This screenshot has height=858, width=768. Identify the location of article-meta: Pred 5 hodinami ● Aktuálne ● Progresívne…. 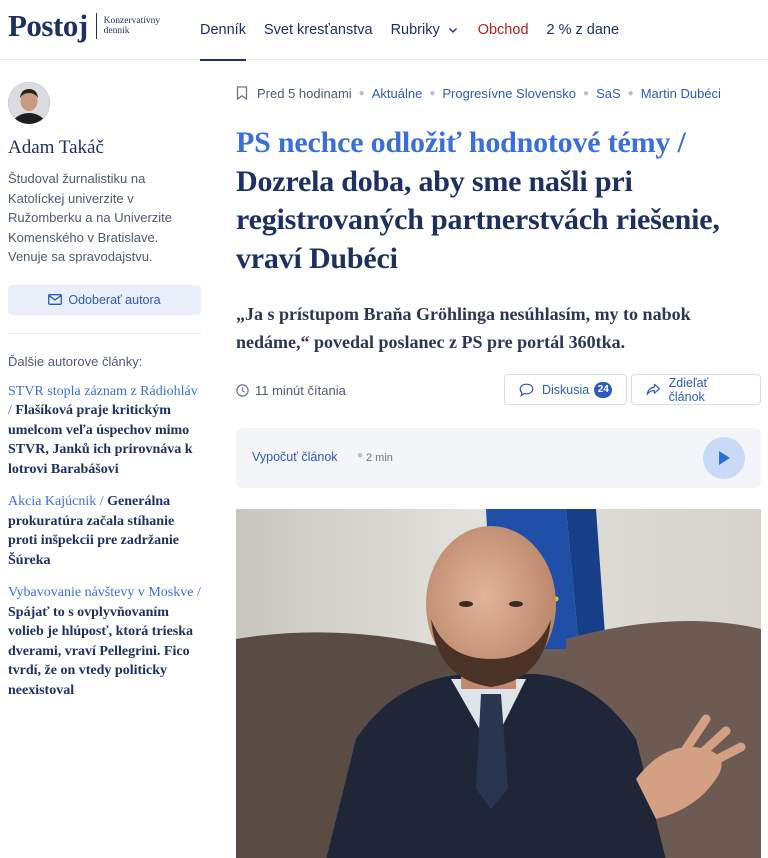
(498, 93).